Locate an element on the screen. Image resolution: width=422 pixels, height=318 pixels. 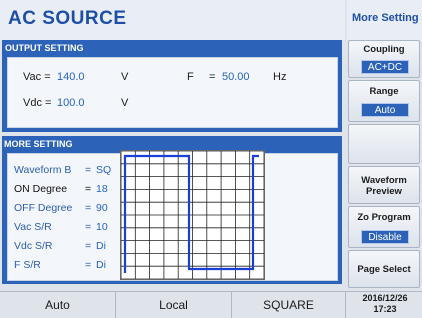
waveform-preview-button: Waveform Preview is located at coordinates (384, 185).